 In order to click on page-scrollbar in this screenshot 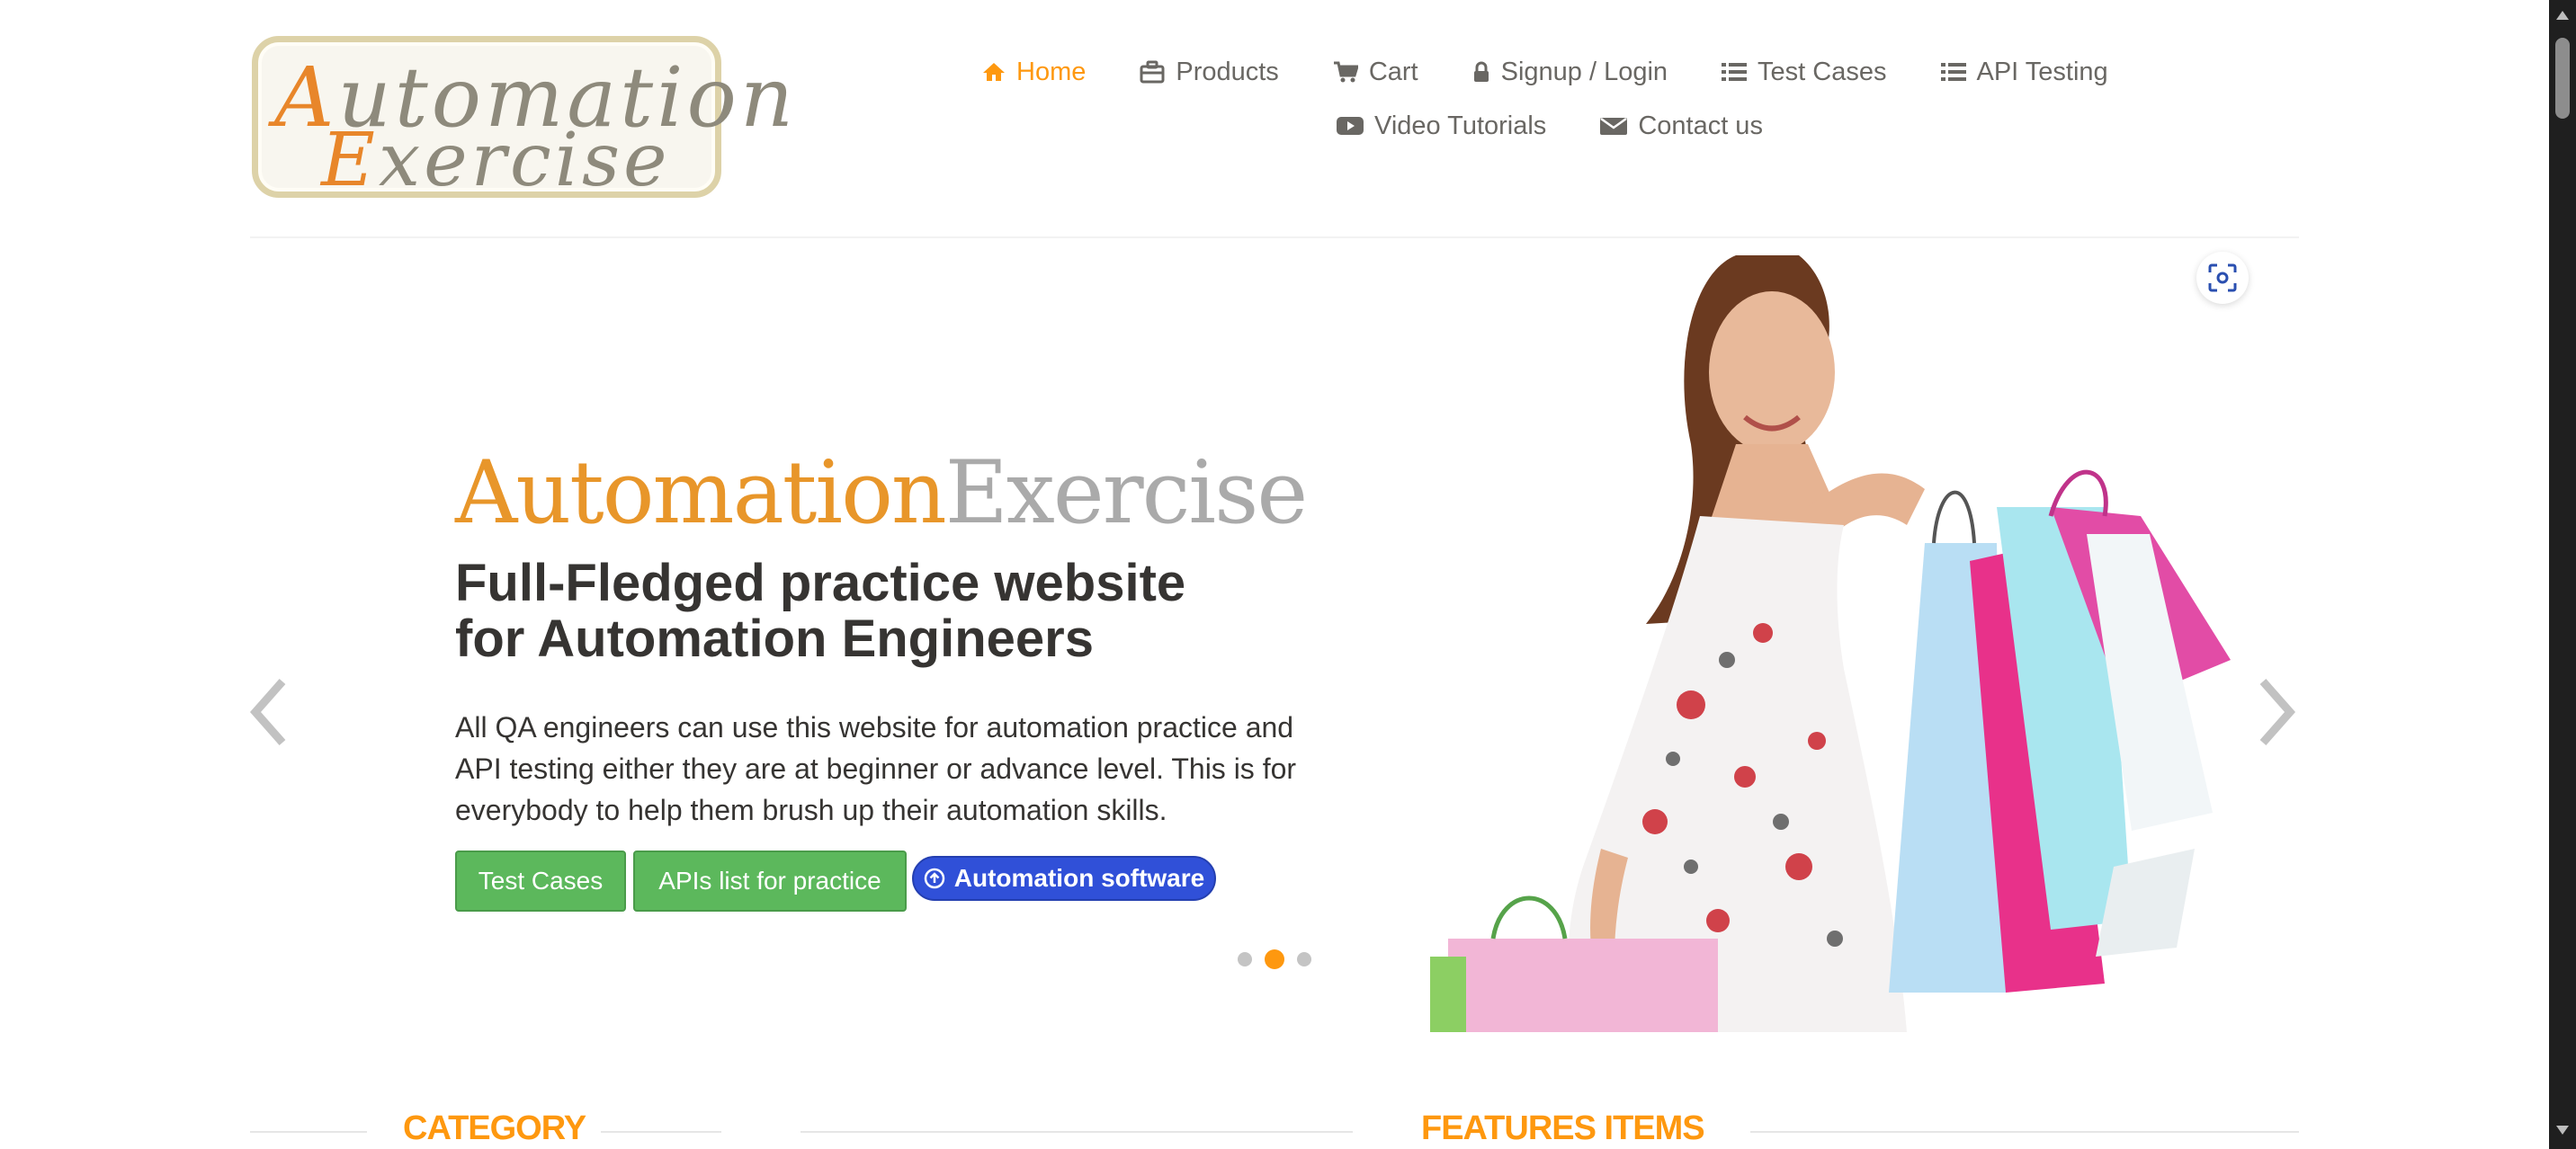, I will do `click(2562, 574)`.